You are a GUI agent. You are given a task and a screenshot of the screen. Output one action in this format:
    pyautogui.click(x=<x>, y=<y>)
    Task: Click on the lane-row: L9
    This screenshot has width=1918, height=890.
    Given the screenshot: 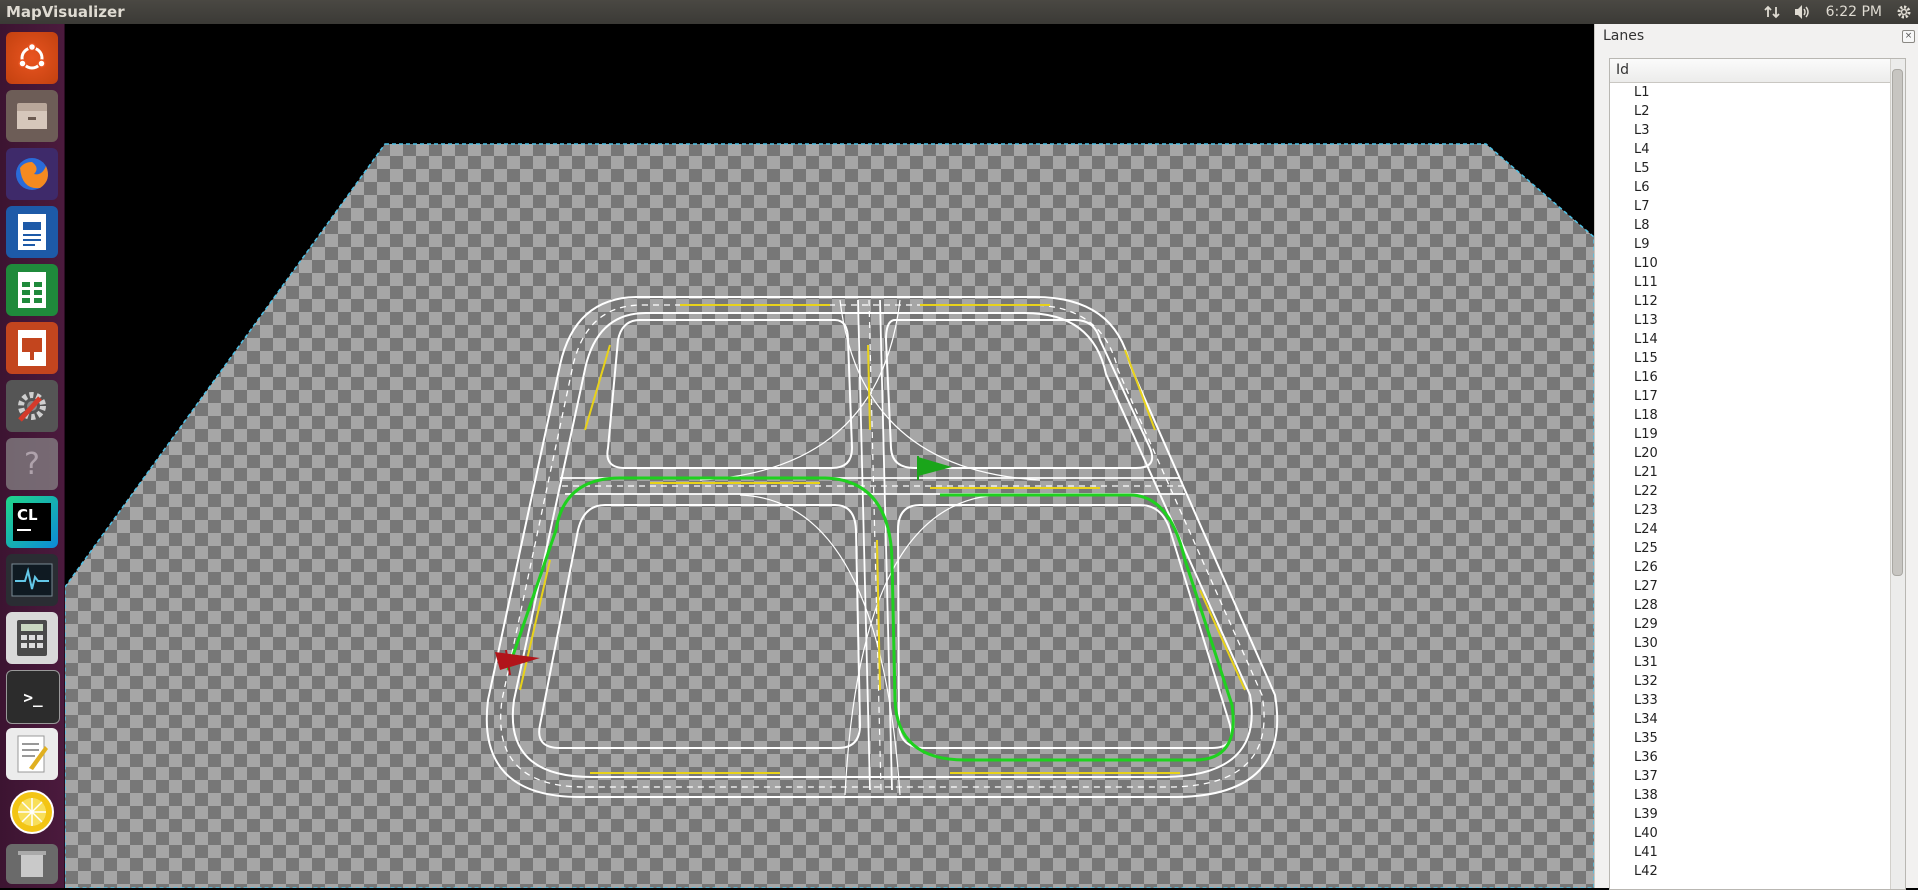 What is the action you would take?
    pyautogui.click(x=1750, y=244)
    